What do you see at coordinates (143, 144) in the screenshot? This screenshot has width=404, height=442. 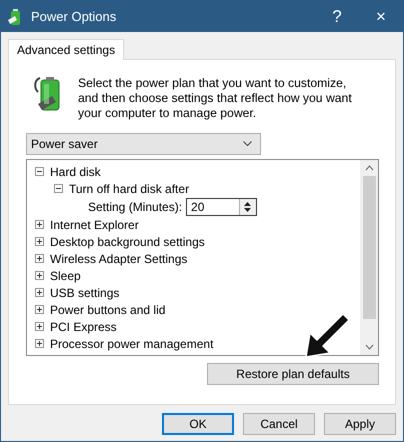 I see `plan-dropdown: Power saver` at bounding box center [143, 144].